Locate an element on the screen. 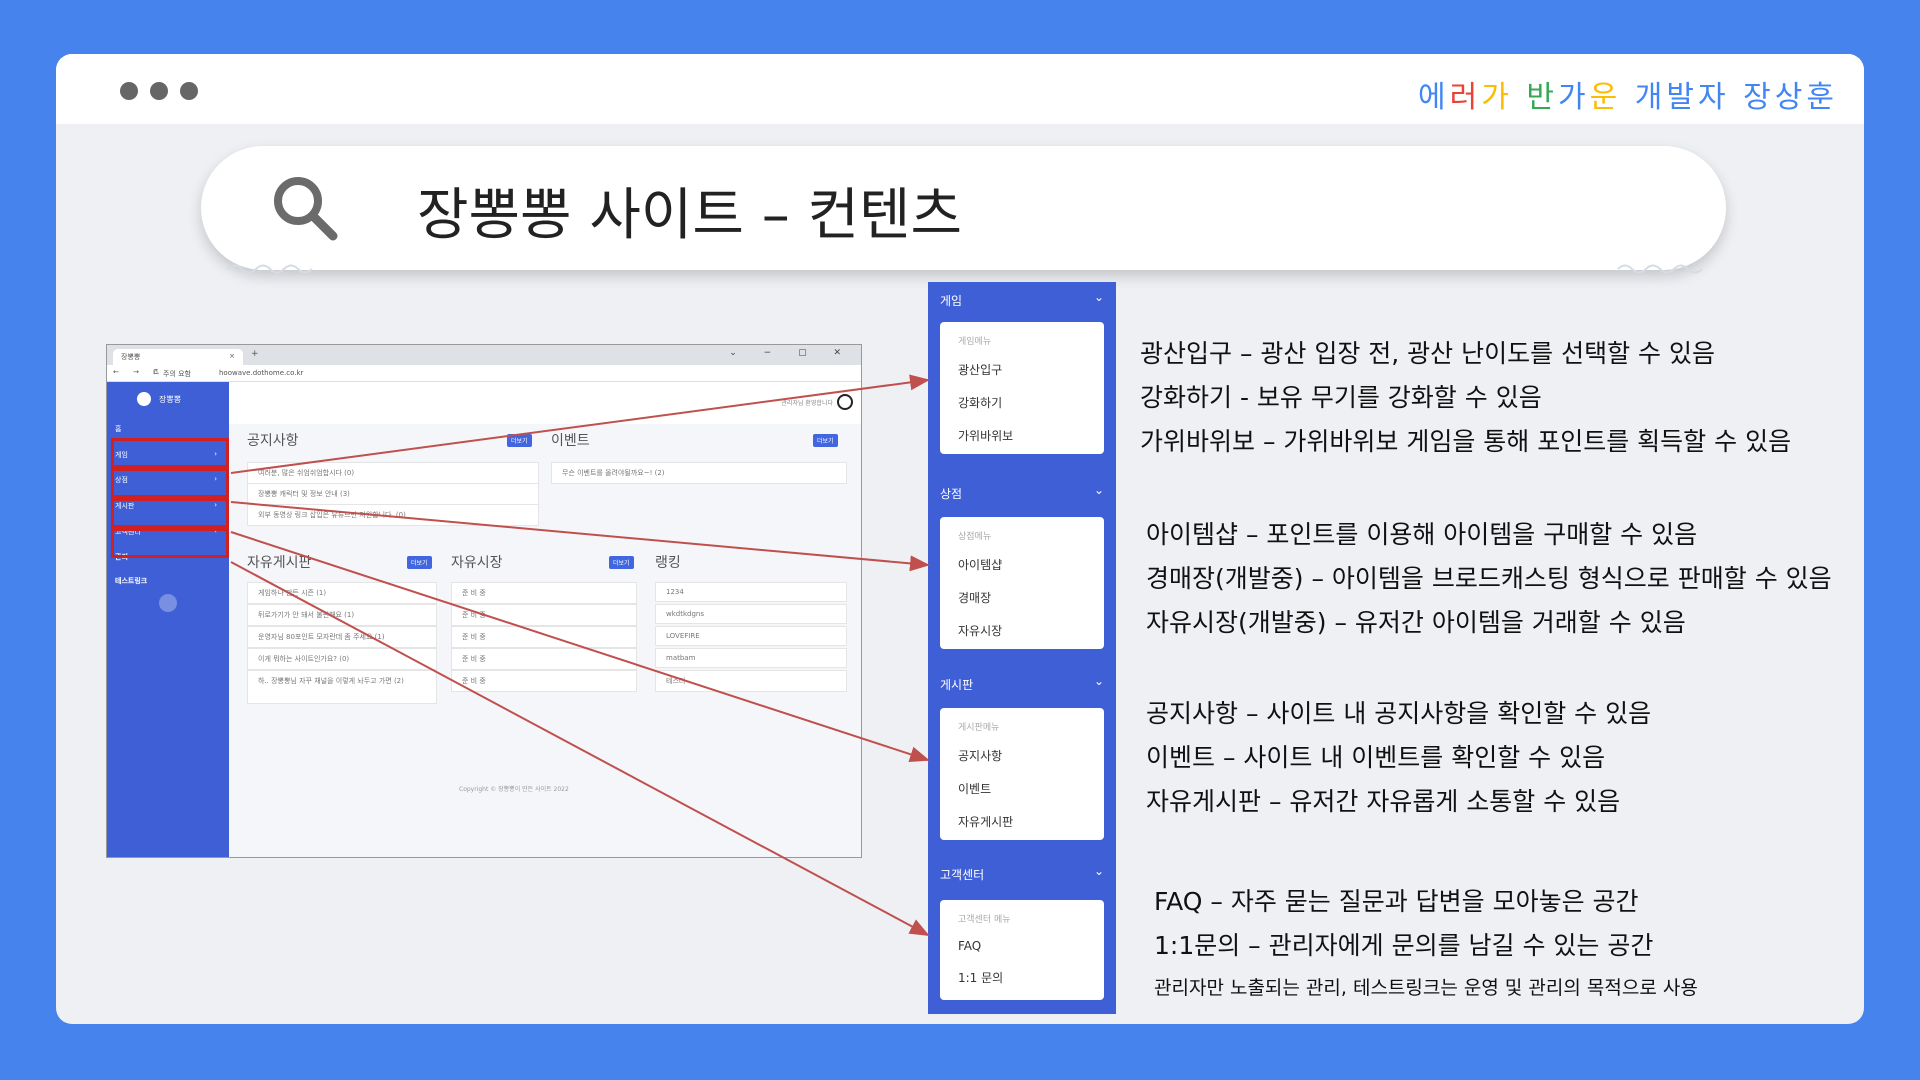 Image resolution: width=1920 pixels, height=1080 pixels. arrow-game is located at coordinates (580, 424).